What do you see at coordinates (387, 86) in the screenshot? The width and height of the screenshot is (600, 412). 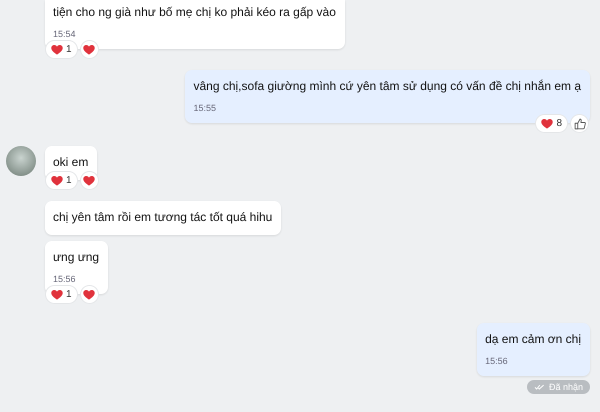 I see `message-text: vâng chị,sofa giường mình cứ yên tâm sử dụng có vấn đề chị nhắn em ạ` at bounding box center [387, 86].